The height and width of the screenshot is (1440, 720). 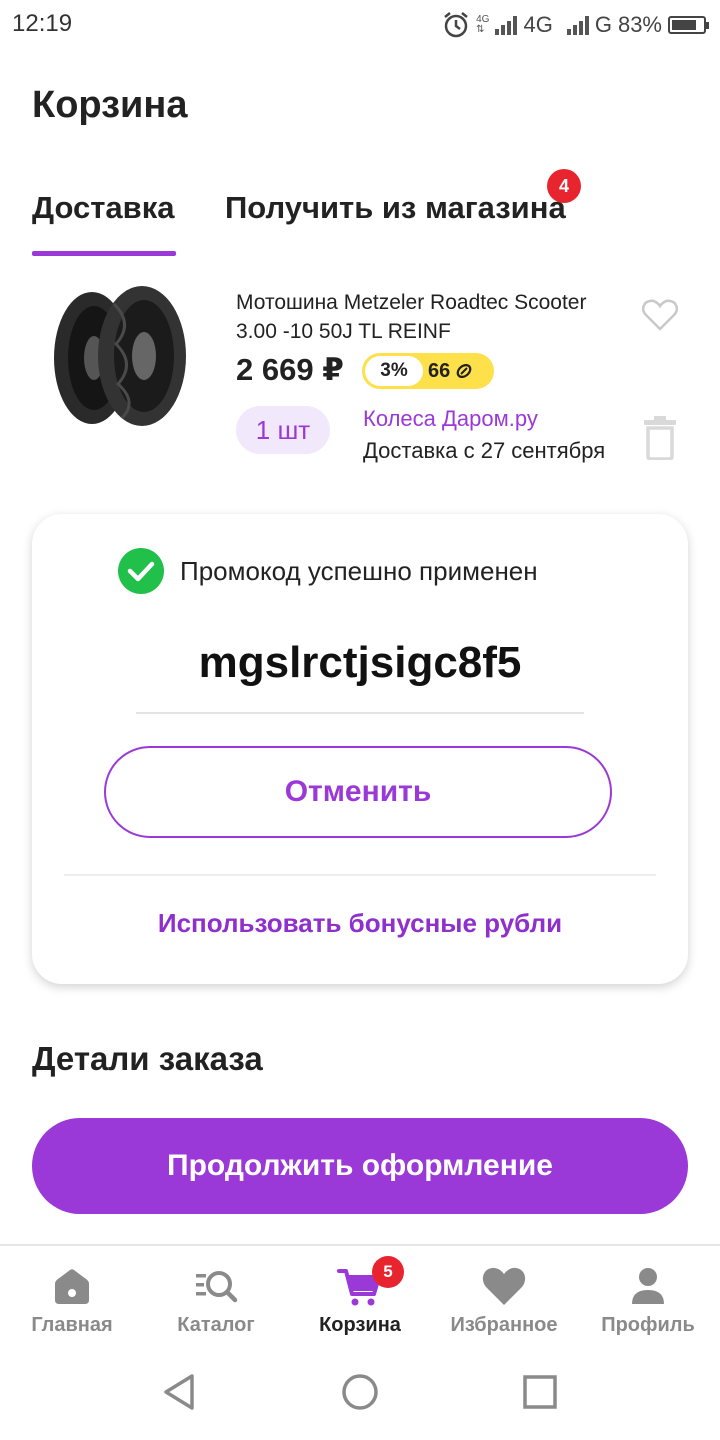 I want to click on delivery-date: Доставка с 27 сентября, so click(x=484, y=450).